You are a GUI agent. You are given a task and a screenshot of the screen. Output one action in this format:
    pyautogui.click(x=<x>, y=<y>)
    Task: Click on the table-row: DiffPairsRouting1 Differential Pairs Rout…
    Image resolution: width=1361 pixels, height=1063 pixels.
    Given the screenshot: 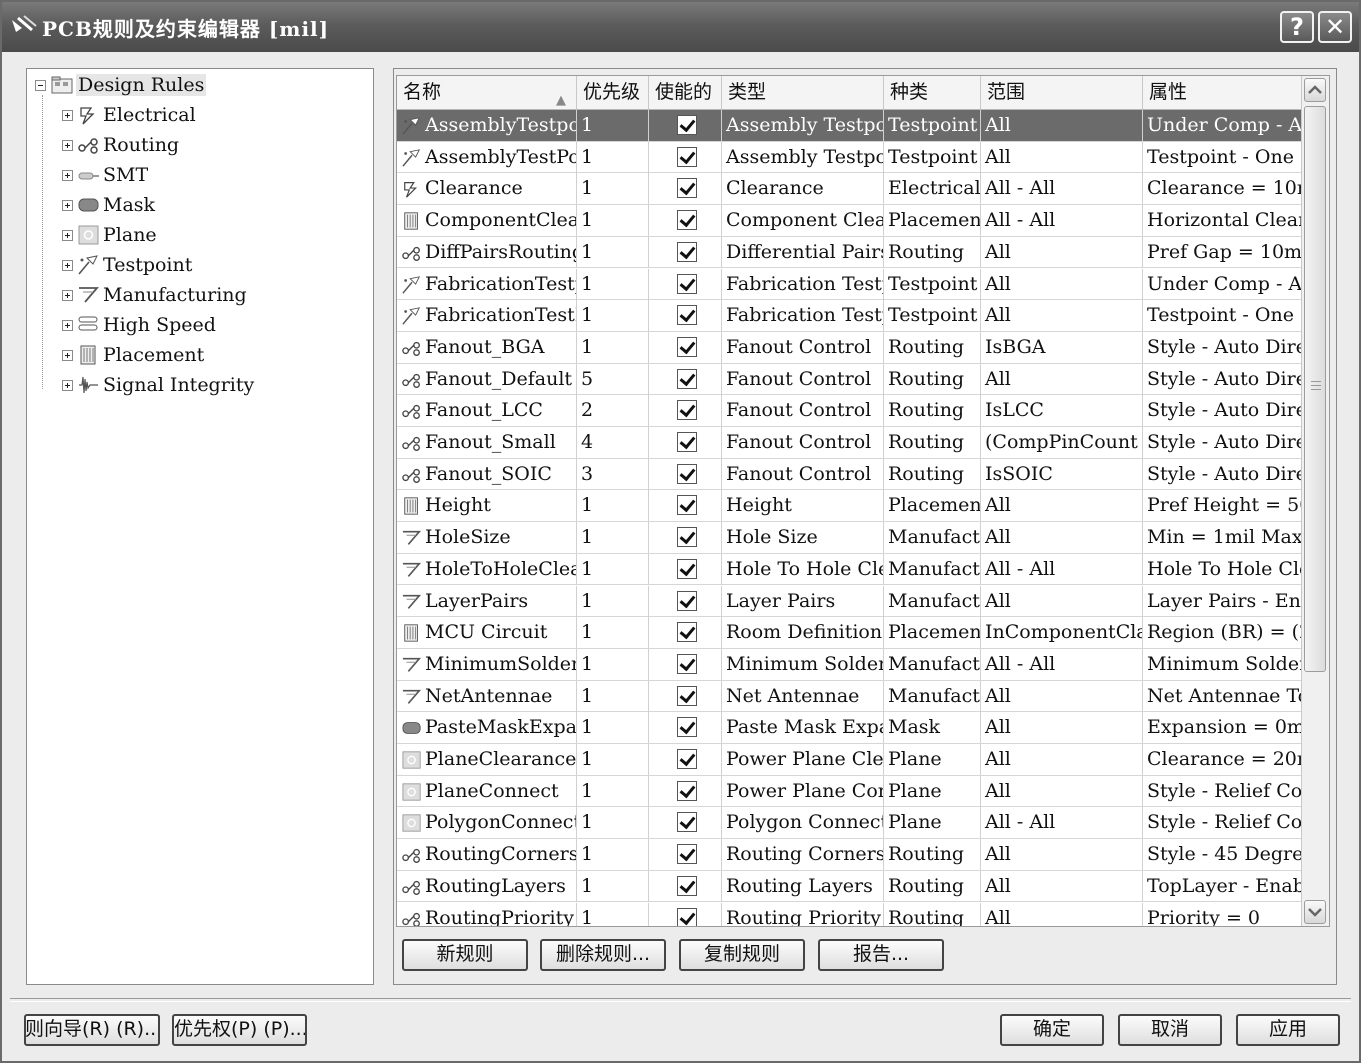 What is the action you would take?
    pyautogui.click(x=850, y=252)
    